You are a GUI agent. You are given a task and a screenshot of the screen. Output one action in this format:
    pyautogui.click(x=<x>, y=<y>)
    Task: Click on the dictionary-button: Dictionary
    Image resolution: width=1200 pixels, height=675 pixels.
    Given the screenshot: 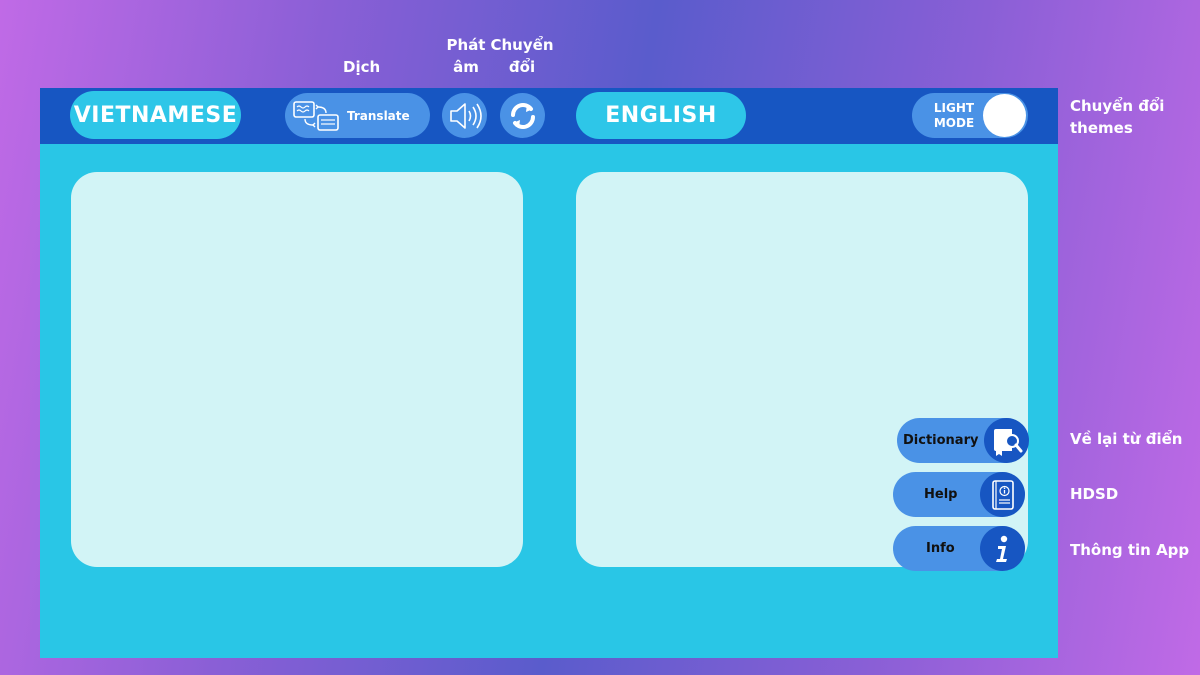 What is the action you would take?
    pyautogui.click(x=963, y=440)
    